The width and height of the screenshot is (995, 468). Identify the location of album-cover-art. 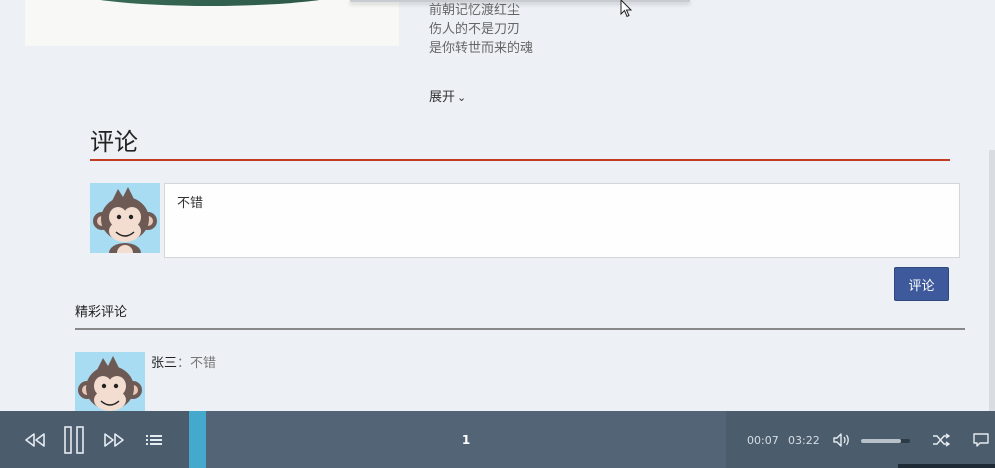
(210, 3).